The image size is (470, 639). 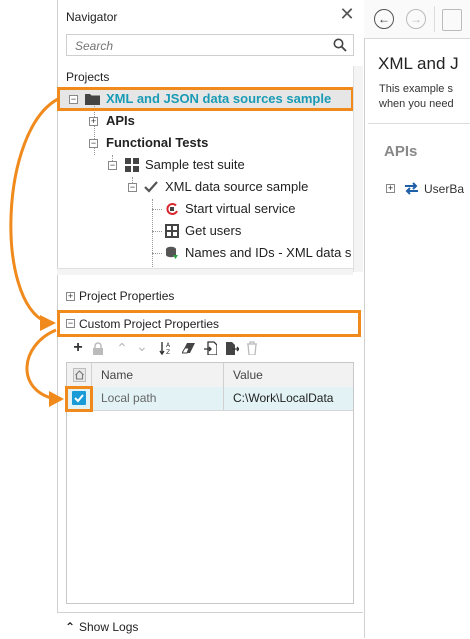 What do you see at coordinates (205, 271) in the screenshot?
I see `tree-horizontal-scrollbar` at bounding box center [205, 271].